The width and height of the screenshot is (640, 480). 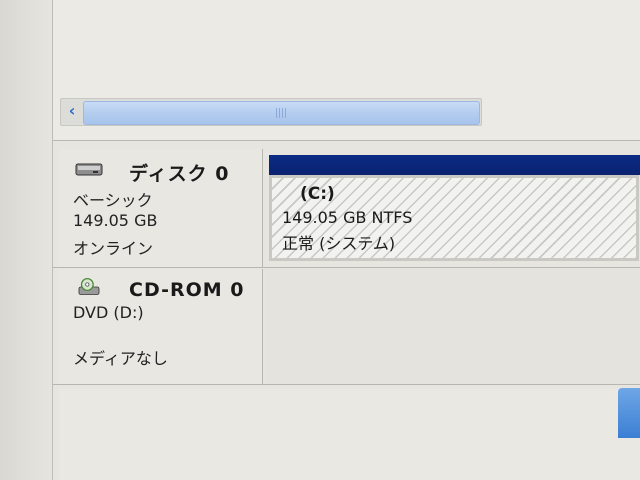 What do you see at coordinates (72, 112) in the screenshot?
I see `scroll-left-arrow-icon: ‹` at bounding box center [72, 112].